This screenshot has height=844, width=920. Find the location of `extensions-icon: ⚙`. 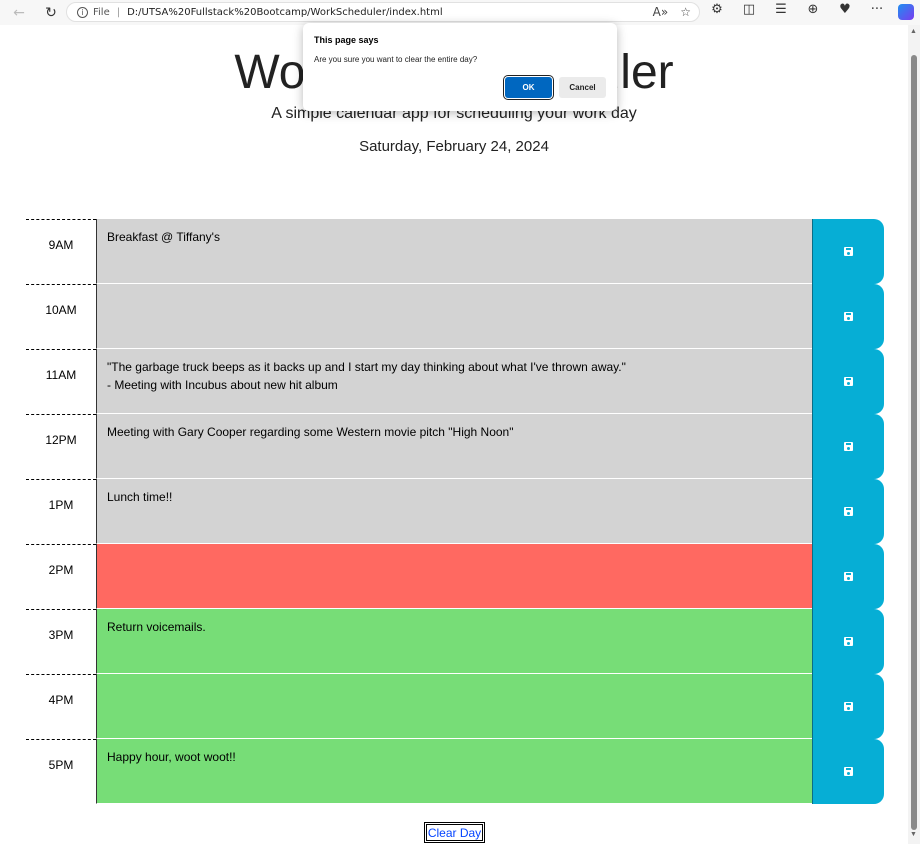

extensions-icon: ⚙ is located at coordinates (717, 11).